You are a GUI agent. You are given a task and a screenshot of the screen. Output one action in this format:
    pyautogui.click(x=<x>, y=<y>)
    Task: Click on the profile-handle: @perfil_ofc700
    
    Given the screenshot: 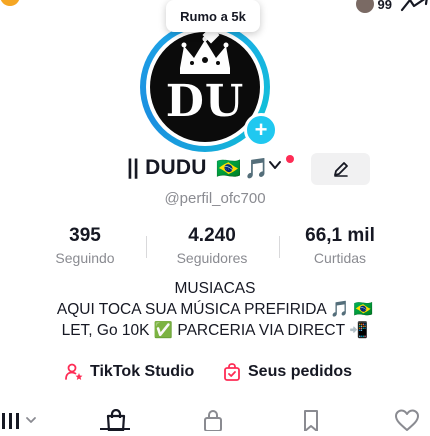 What is the action you would take?
    pyautogui.click(x=215, y=198)
    